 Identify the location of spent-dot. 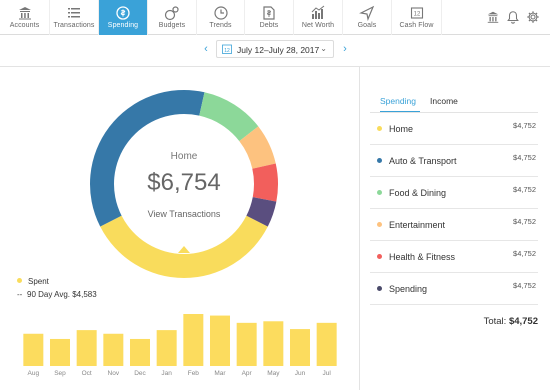
(19, 280).